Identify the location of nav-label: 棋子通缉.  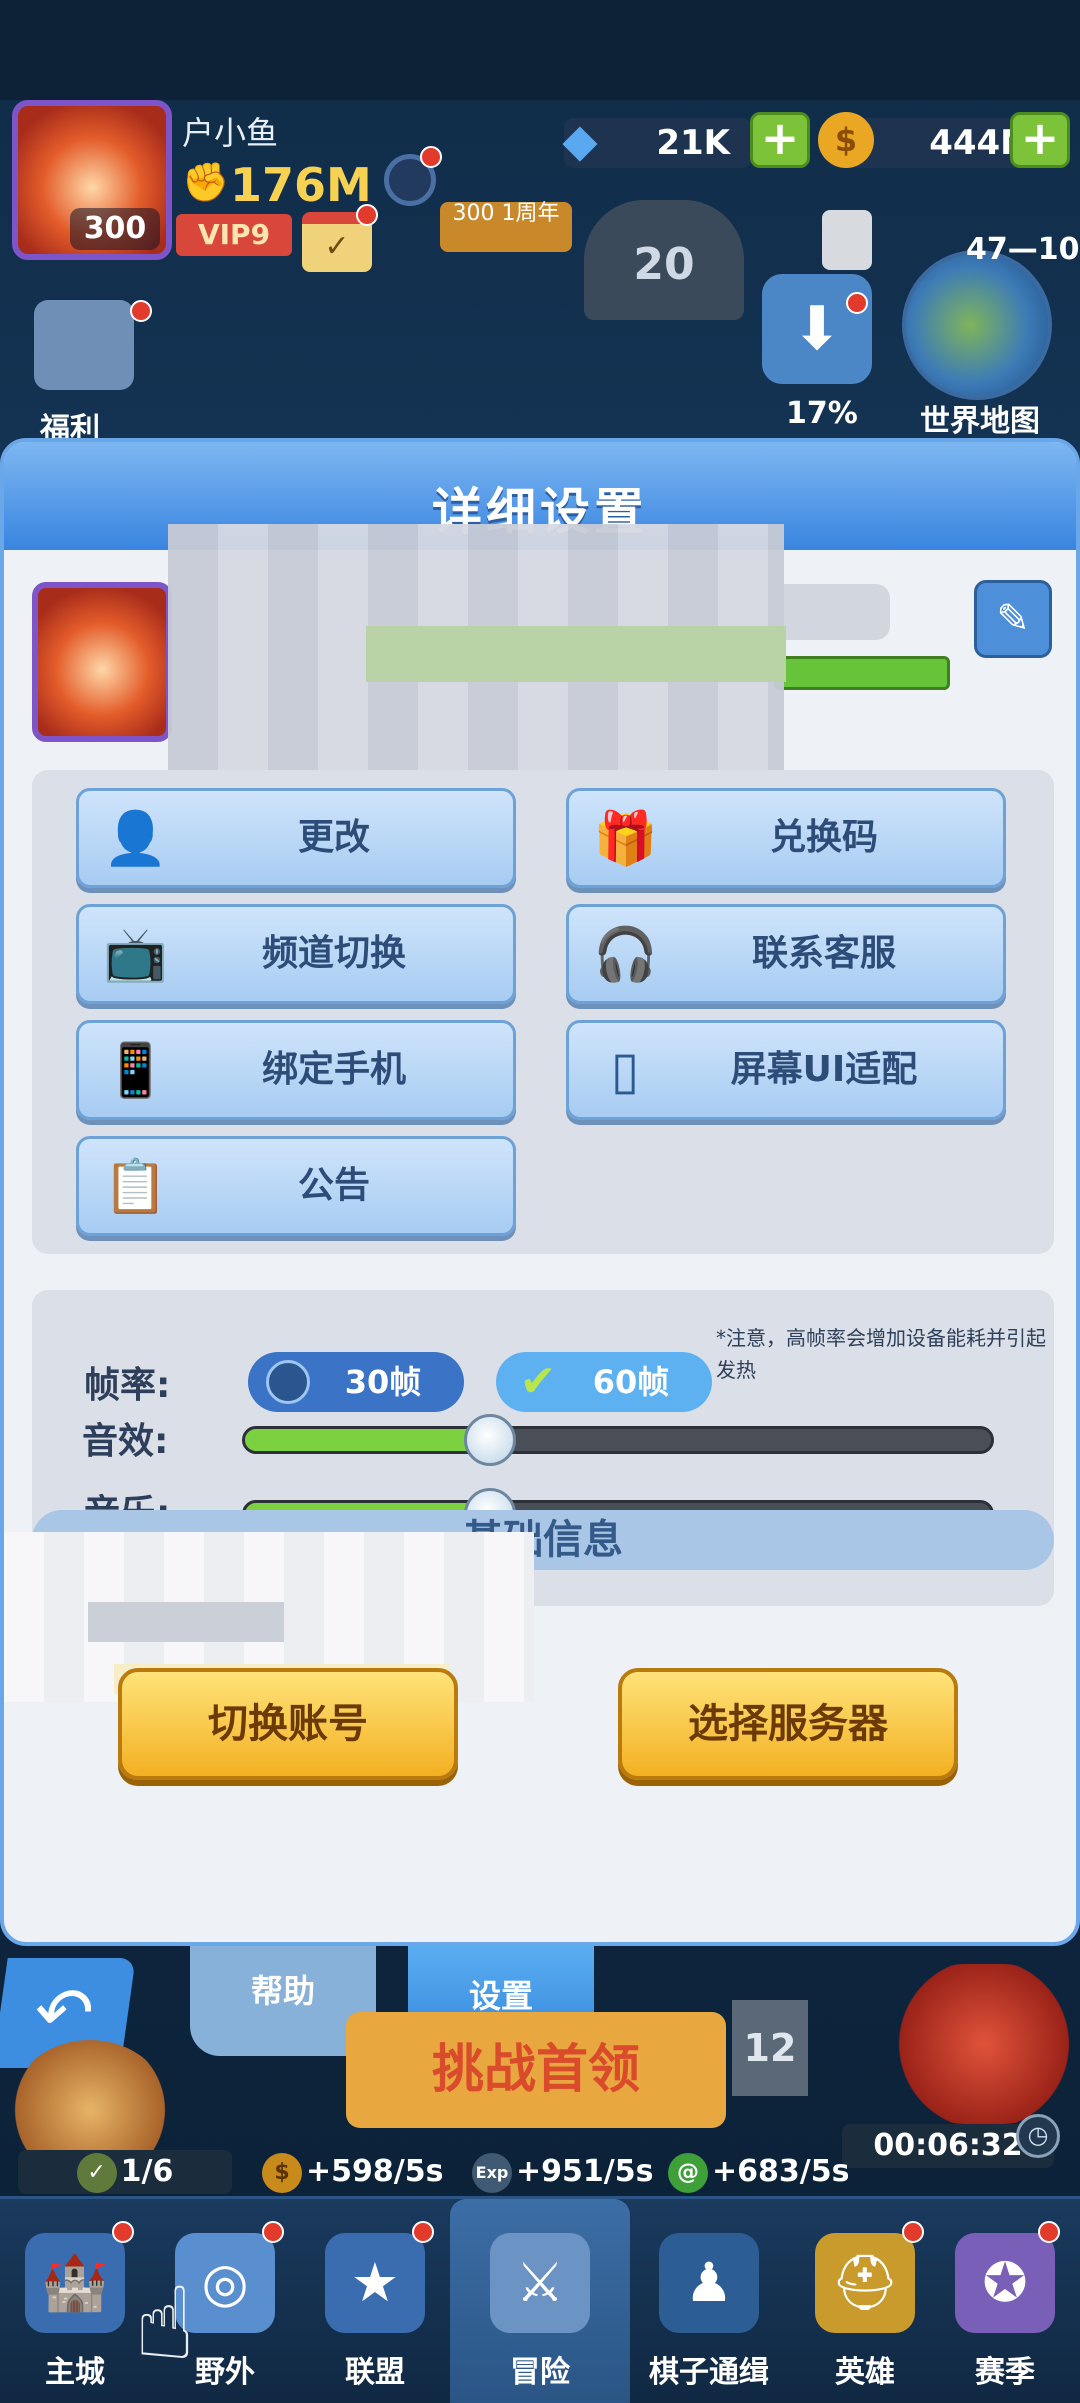
(709, 2372).